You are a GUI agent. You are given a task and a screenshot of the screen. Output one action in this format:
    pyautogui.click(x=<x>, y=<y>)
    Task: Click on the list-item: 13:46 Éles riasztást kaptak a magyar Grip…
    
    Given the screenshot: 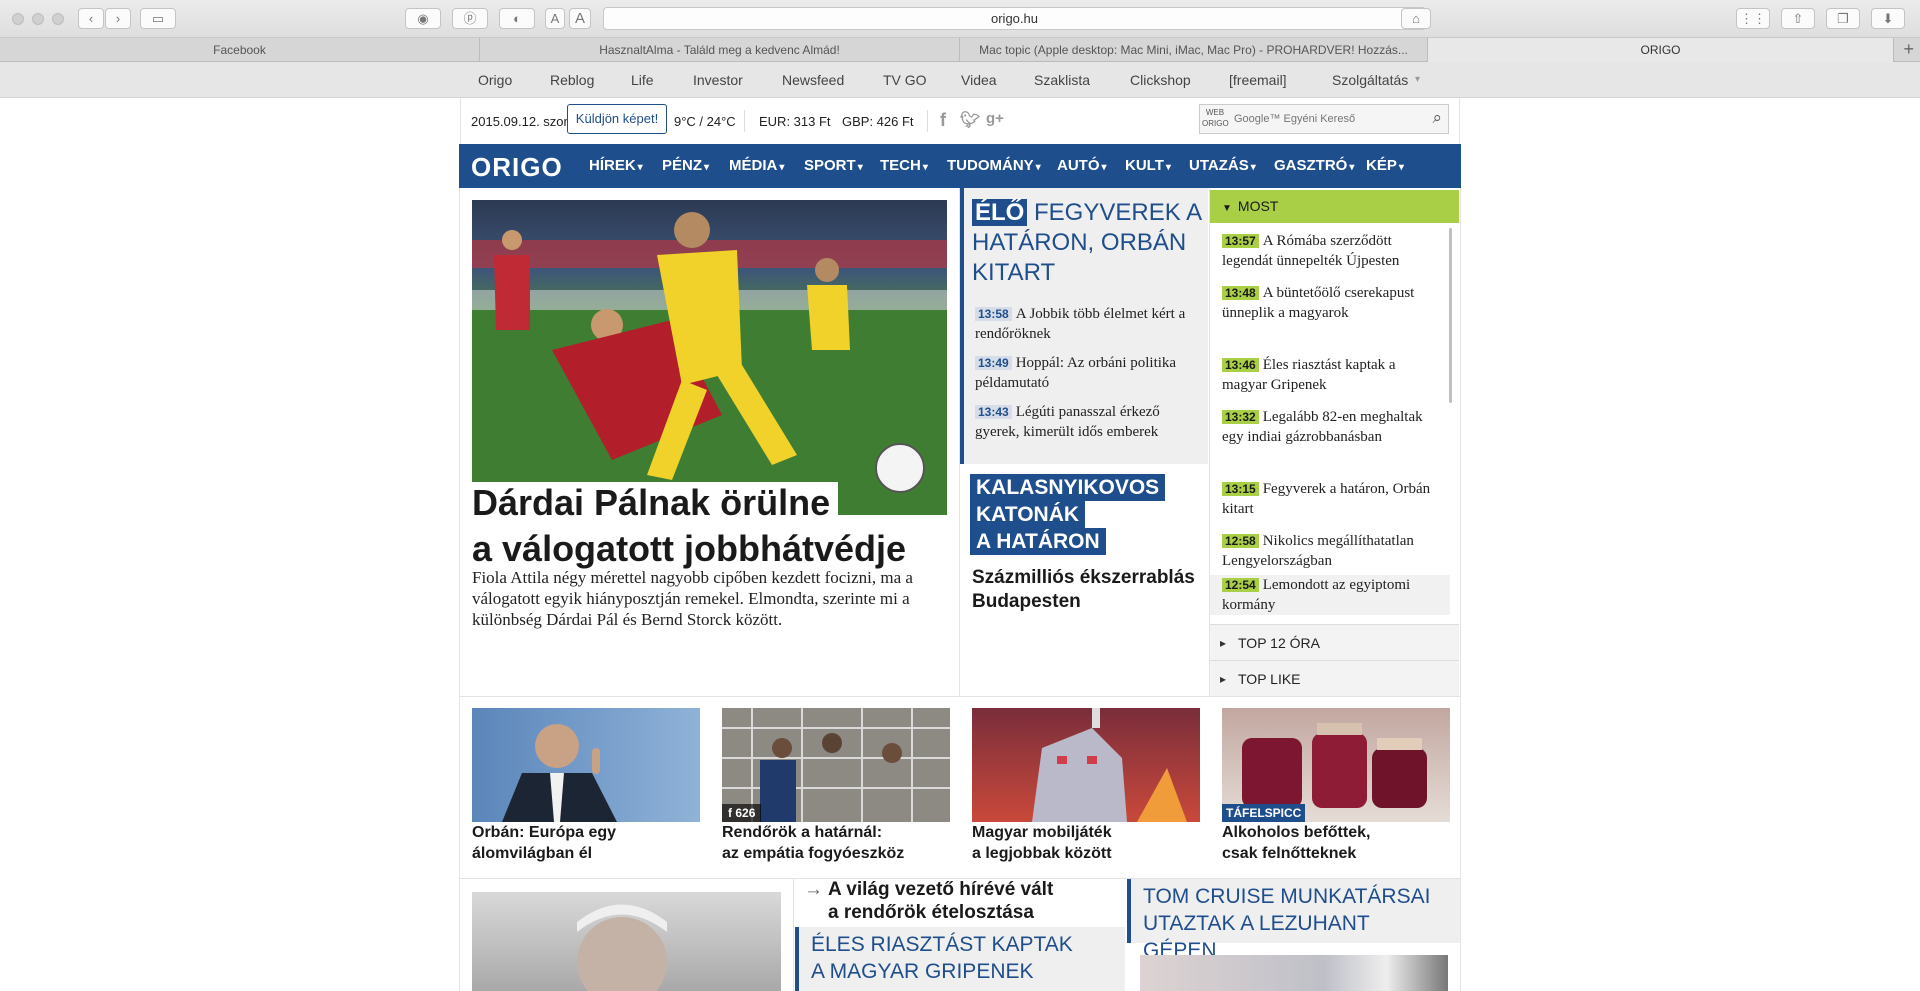 What is the action you would take?
    pyautogui.click(x=1332, y=375)
    